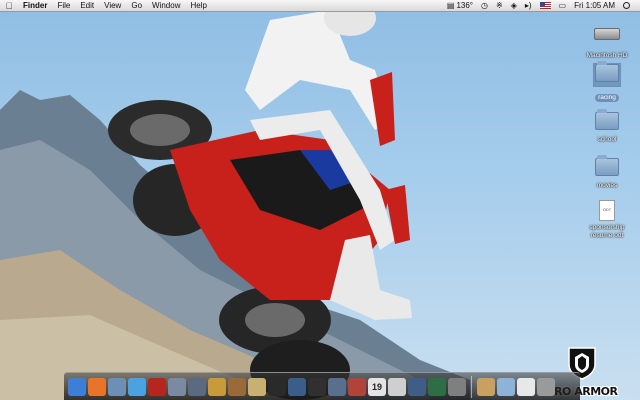 The image size is (640, 400). Describe the element at coordinates (506, 386) in the screenshot. I see `documents-stack-icon` at that location.